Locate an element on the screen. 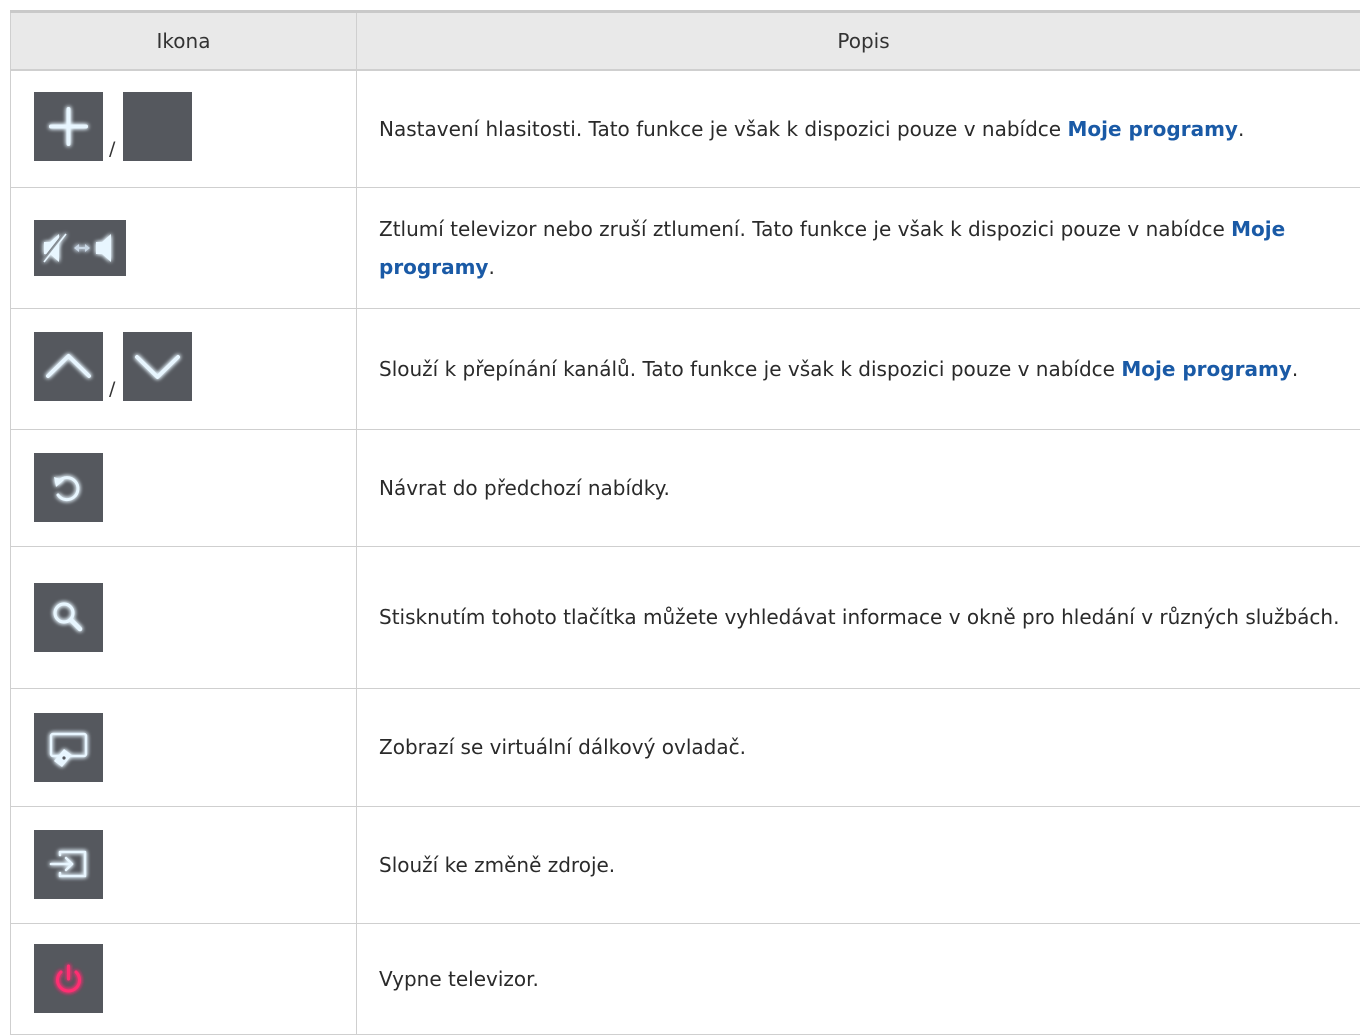  search-icon is located at coordinates (68, 617).